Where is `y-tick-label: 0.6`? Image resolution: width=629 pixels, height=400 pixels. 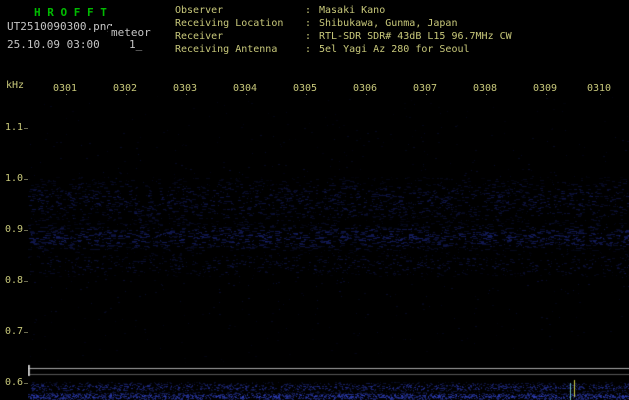
y-tick-label: 0.6 is located at coordinates (13, 382).